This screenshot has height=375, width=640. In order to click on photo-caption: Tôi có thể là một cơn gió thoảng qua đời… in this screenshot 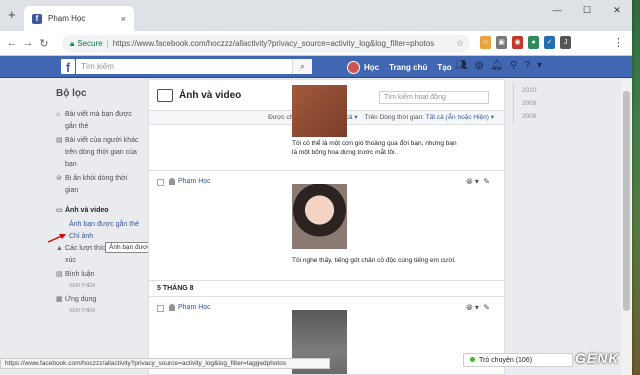, I will do `click(374, 148)`.